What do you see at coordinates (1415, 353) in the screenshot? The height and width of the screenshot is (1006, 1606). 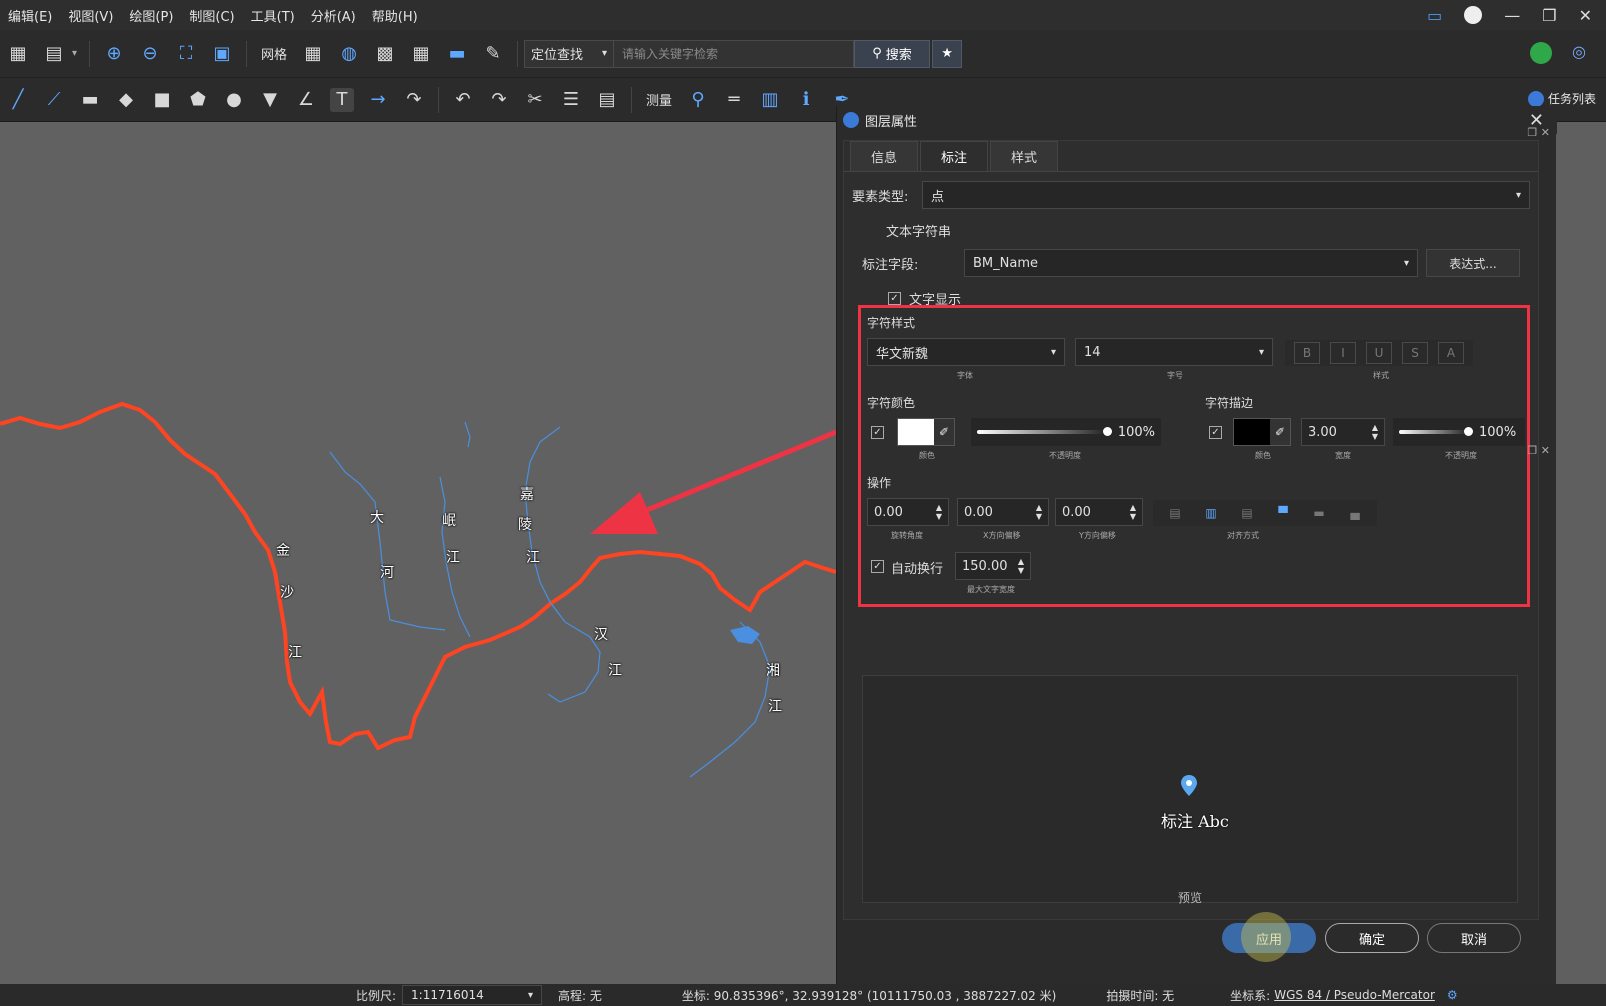 I see `strikethrough-button: S` at bounding box center [1415, 353].